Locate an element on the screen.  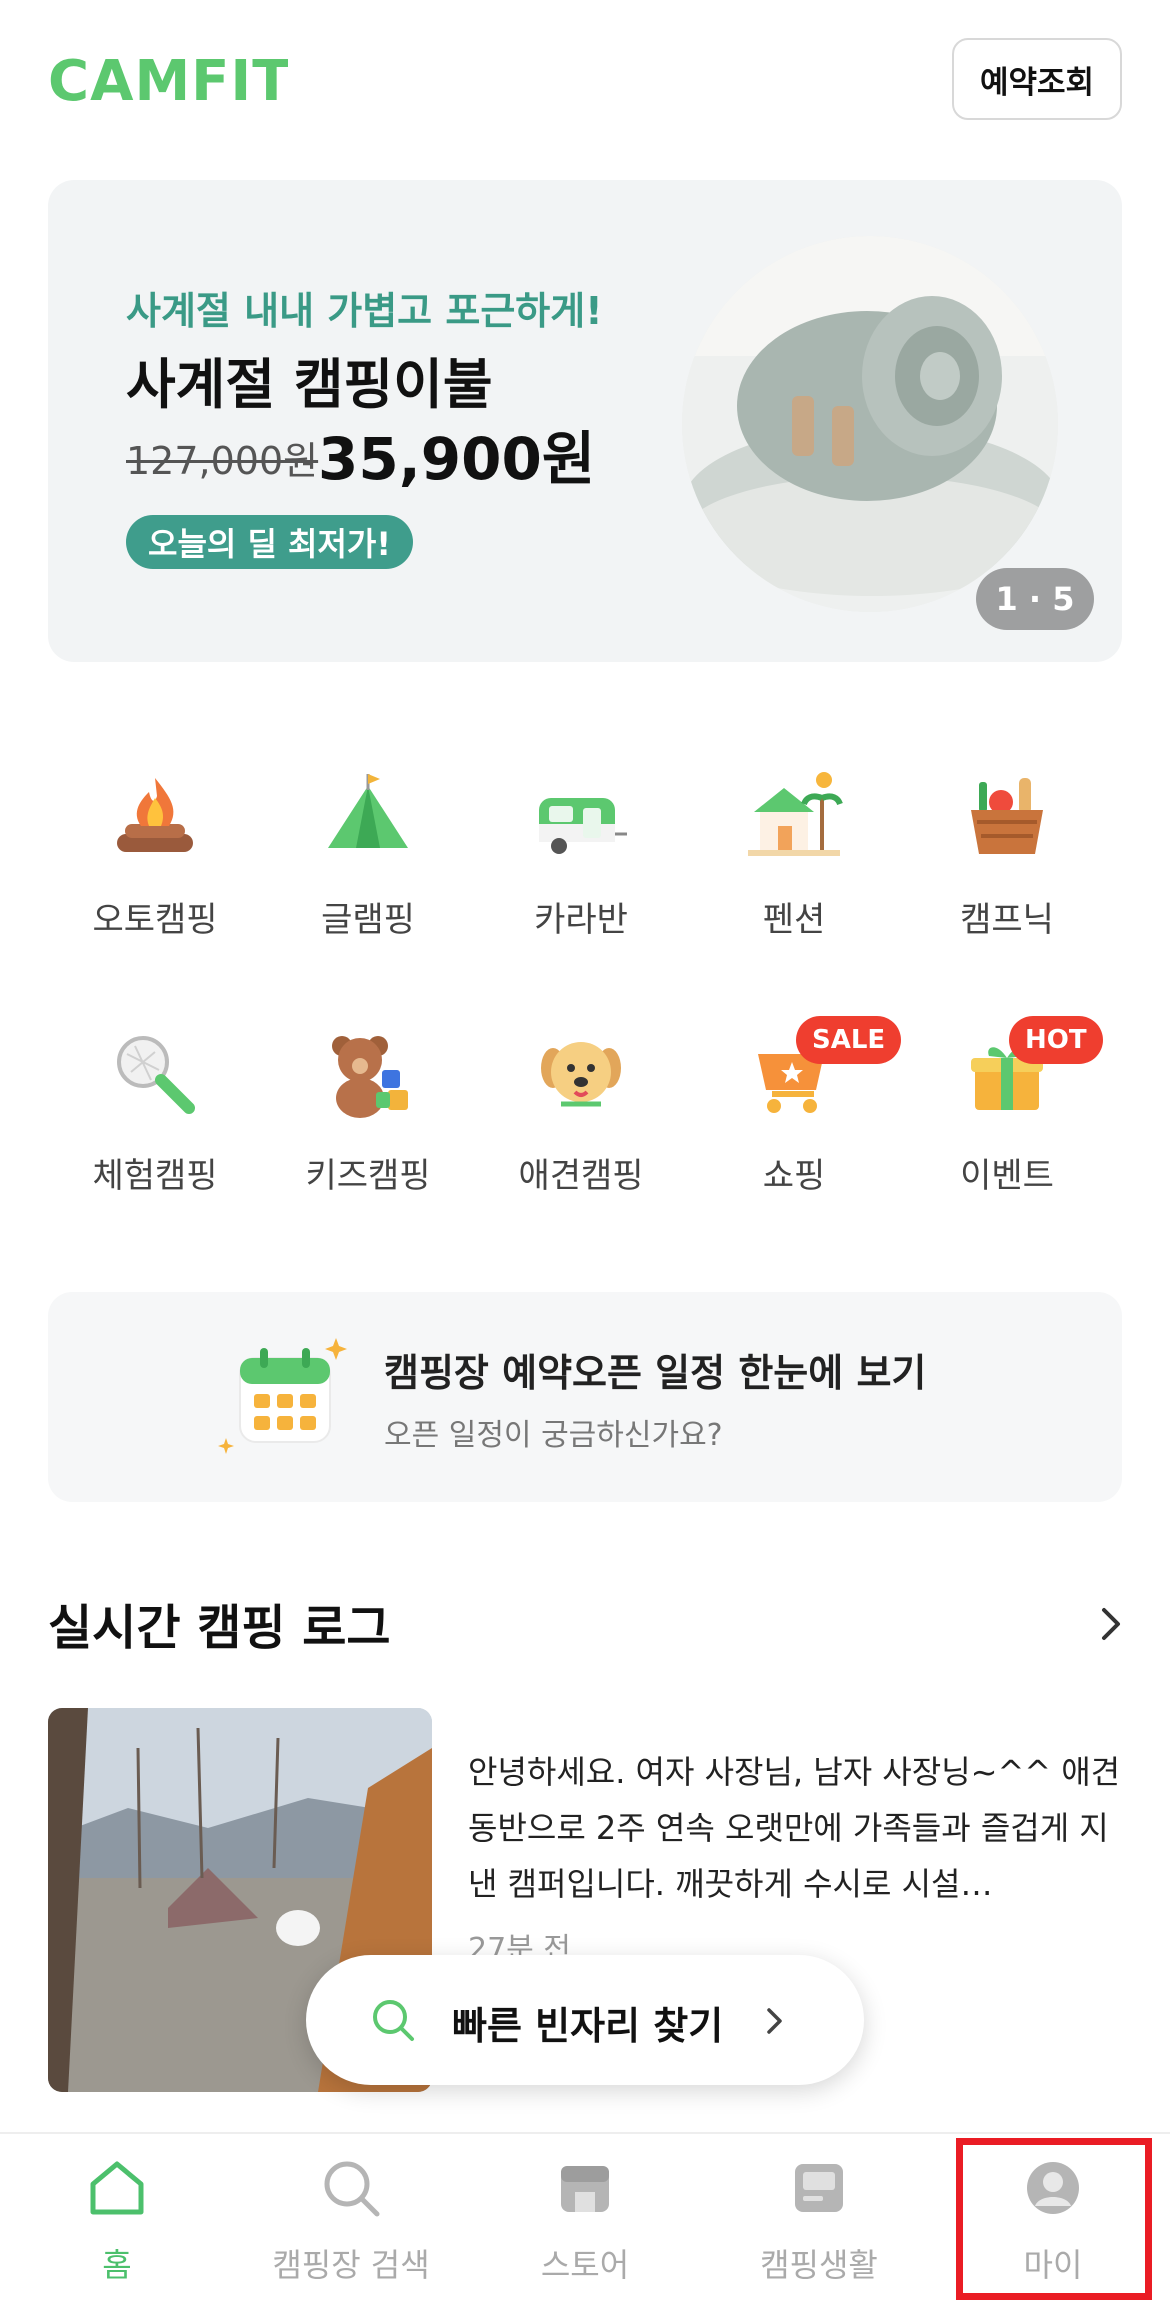
original-price: 127,000원 is located at coordinates (222, 461).